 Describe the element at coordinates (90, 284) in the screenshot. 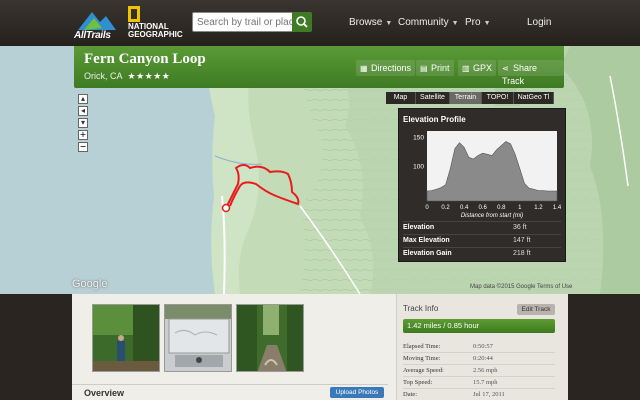

I see `google-watermark: Google` at that location.